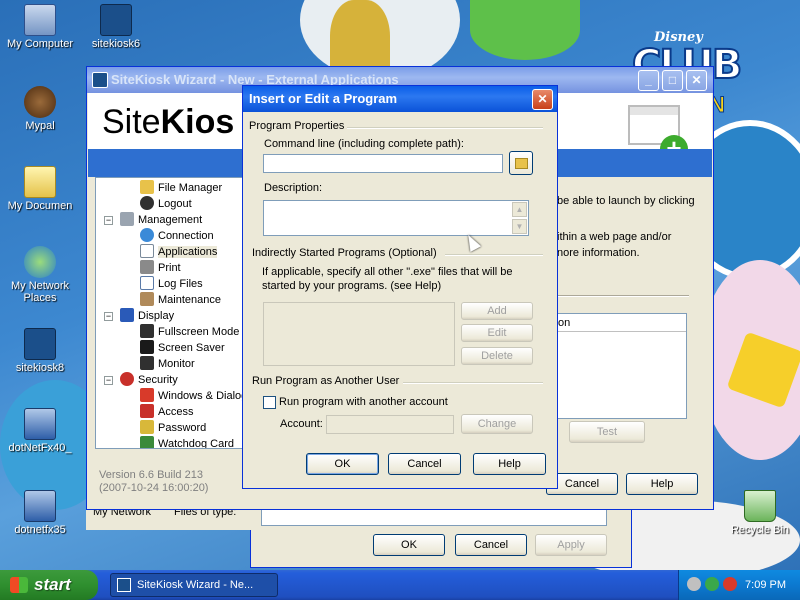 The image size is (800, 600). What do you see at coordinates (40, 102) in the screenshot?
I see `mypal-icon` at bounding box center [40, 102].